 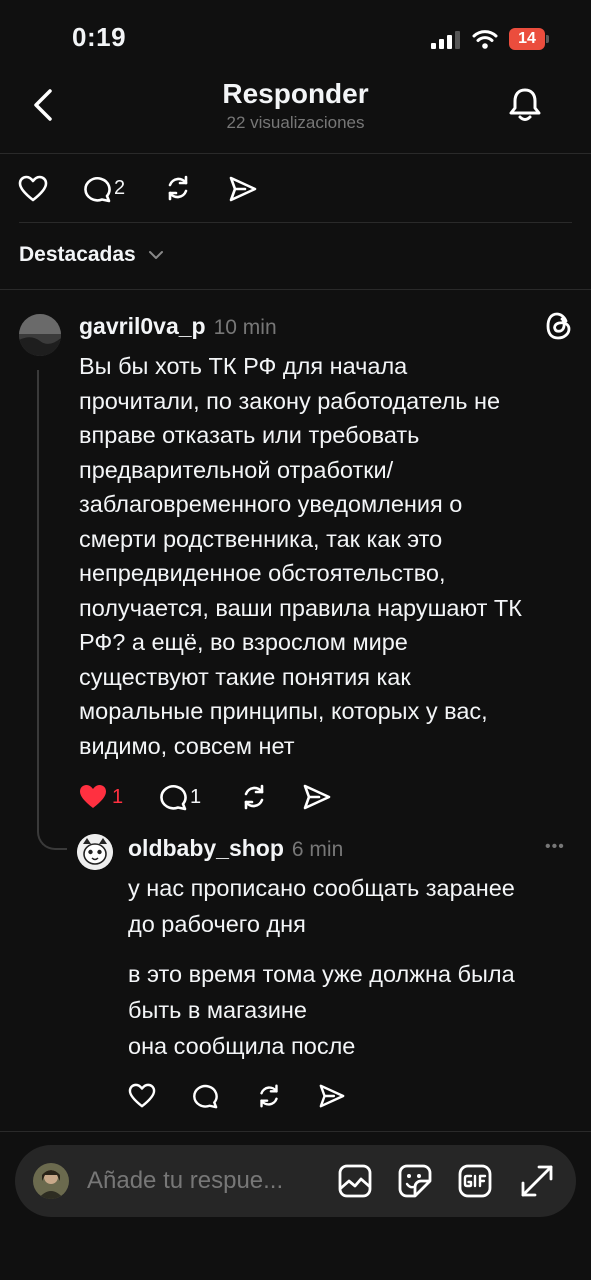 I want to click on view-count: 22 visualizaciones, so click(x=295, y=122).